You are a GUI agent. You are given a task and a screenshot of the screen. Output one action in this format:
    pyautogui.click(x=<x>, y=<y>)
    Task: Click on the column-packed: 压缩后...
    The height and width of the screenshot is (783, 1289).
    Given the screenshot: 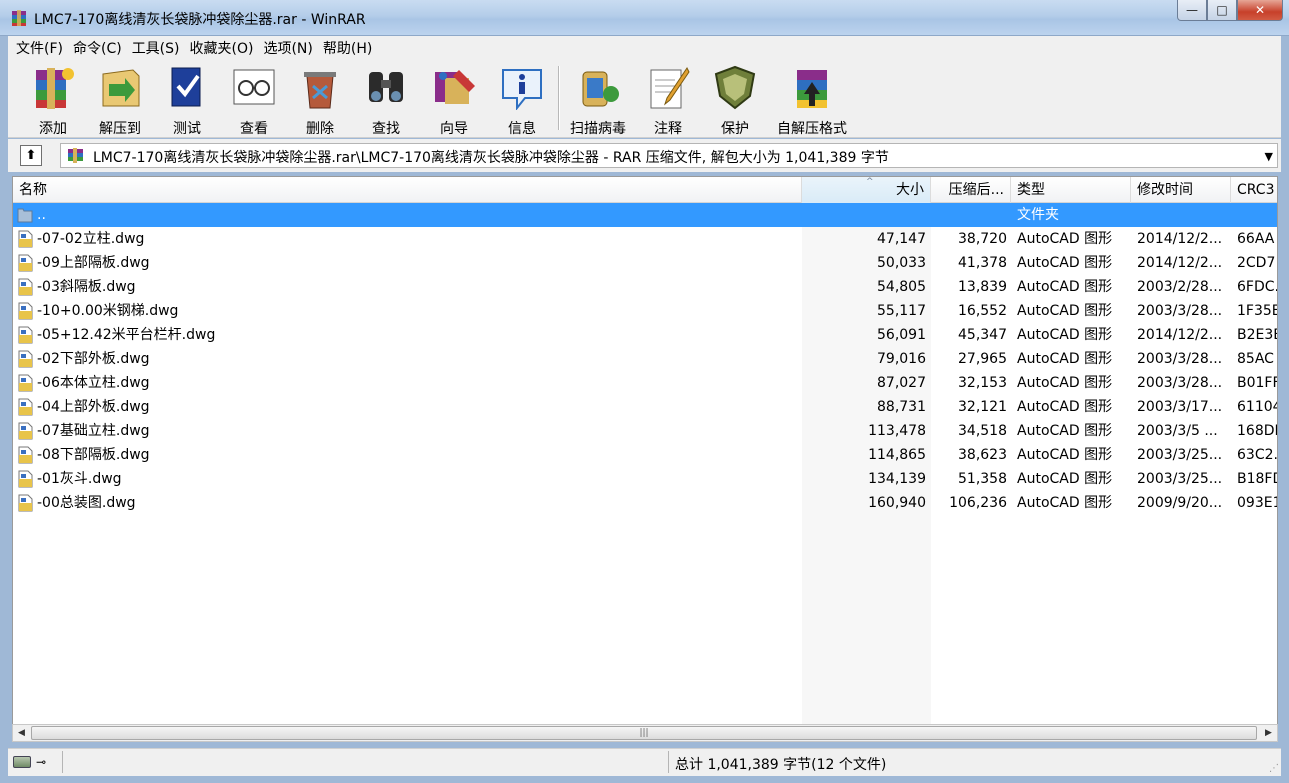 What is the action you would take?
    pyautogui.click(x=971, y=190)
    